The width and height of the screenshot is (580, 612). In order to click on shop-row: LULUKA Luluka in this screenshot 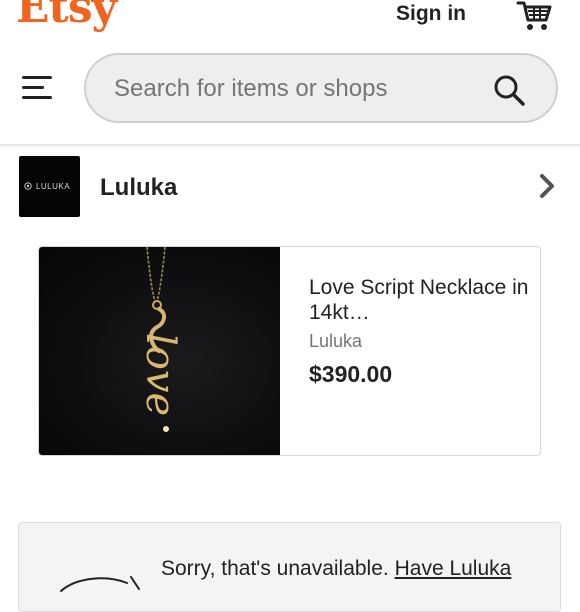, I will do `click(290, 188)`.